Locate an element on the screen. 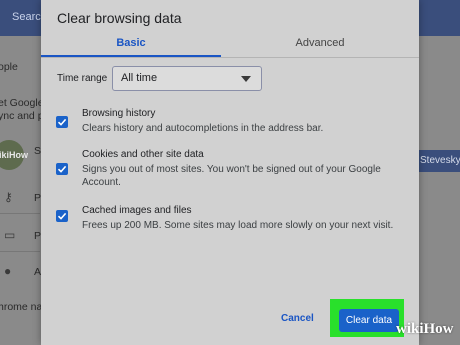 The height and width of the screenshot is (345, 460). browsing-history-title: Browsing history is located at coordinates (119, 113).